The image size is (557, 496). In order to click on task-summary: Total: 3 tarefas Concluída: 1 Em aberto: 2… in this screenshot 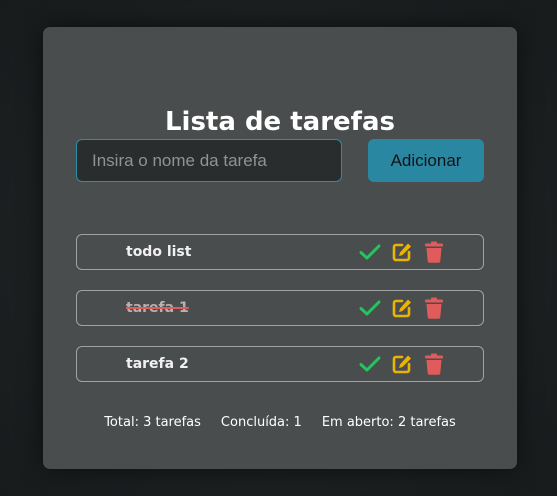, I will do `click(280, 423)`.